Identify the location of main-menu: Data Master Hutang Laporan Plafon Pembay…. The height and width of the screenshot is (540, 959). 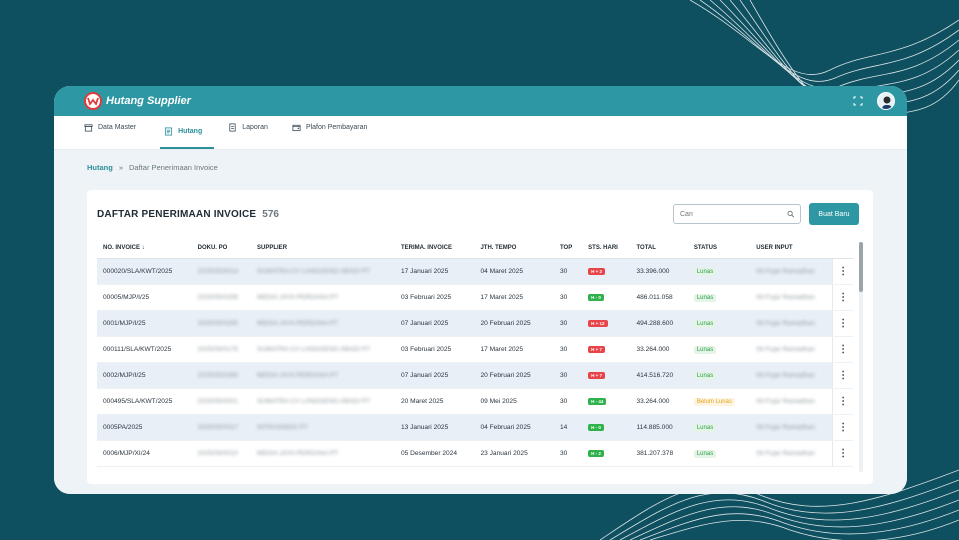
(480, 133).